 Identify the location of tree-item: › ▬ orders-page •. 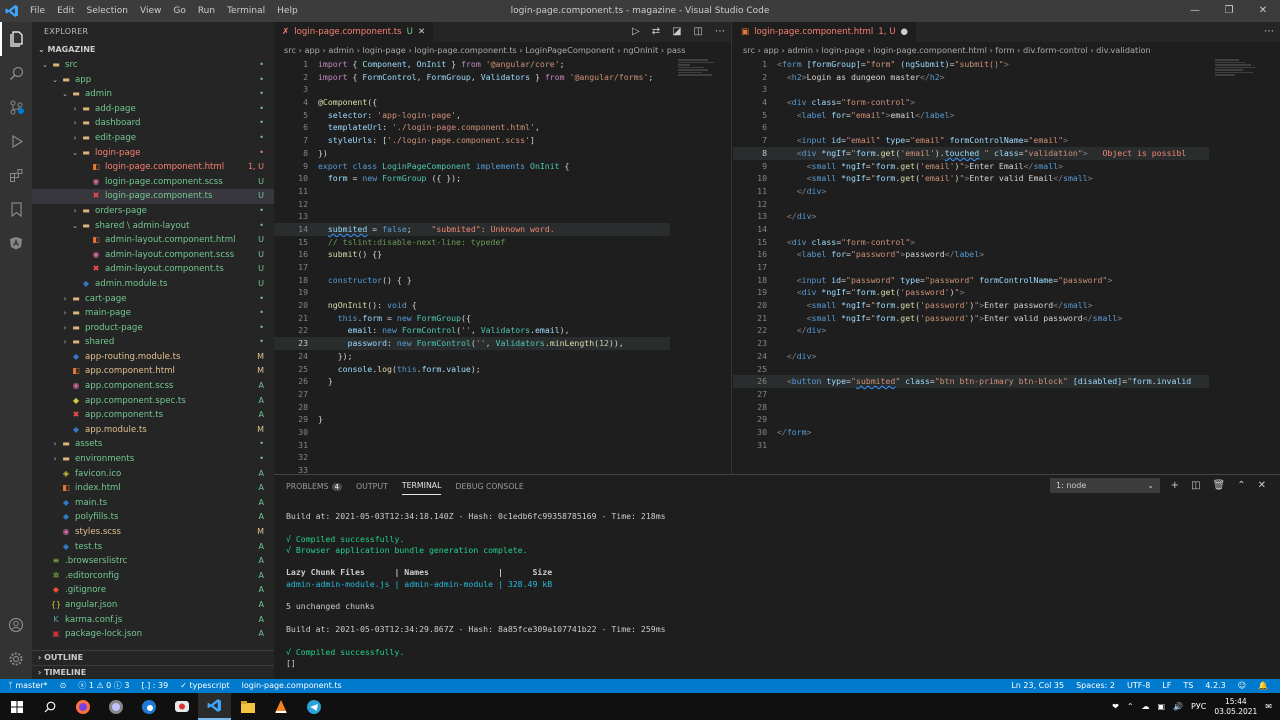
(153, 211).